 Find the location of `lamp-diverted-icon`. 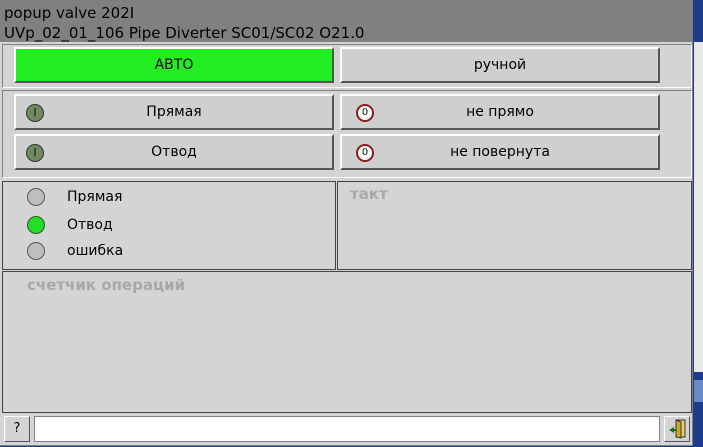

lamp-diverted-icon is located at coordinates (36, 225).